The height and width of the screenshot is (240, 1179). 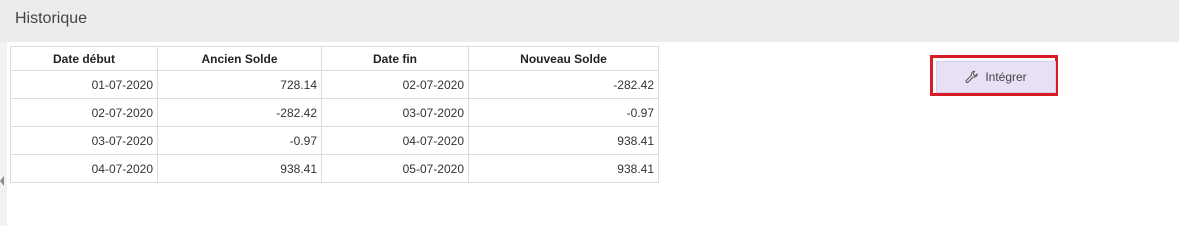 What do you see at coordinates (395, 168) in the screenshot?
I see `cell-date-fin: 05-07-2020` at bounding box center [395, 168].